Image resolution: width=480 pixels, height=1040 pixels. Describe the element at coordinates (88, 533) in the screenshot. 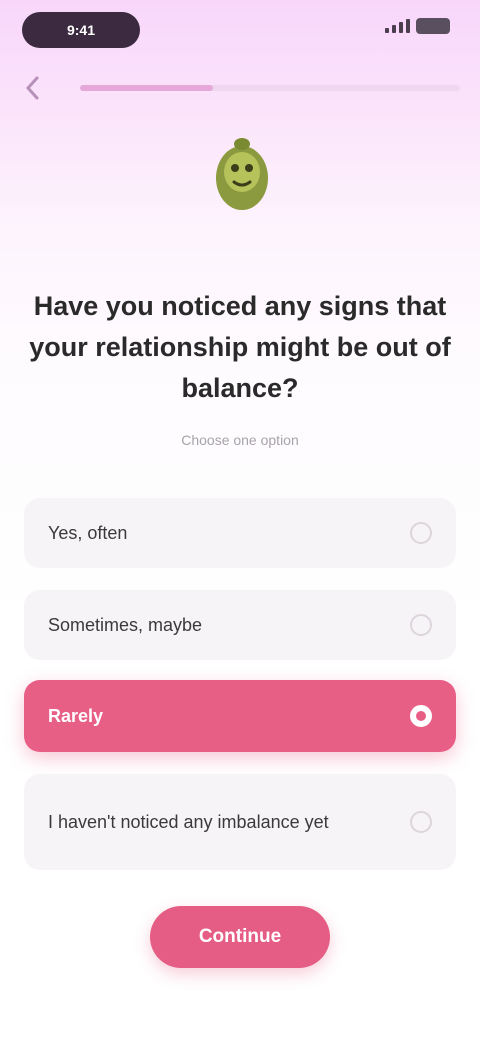

I see `option-label: Yes, often` at that location.